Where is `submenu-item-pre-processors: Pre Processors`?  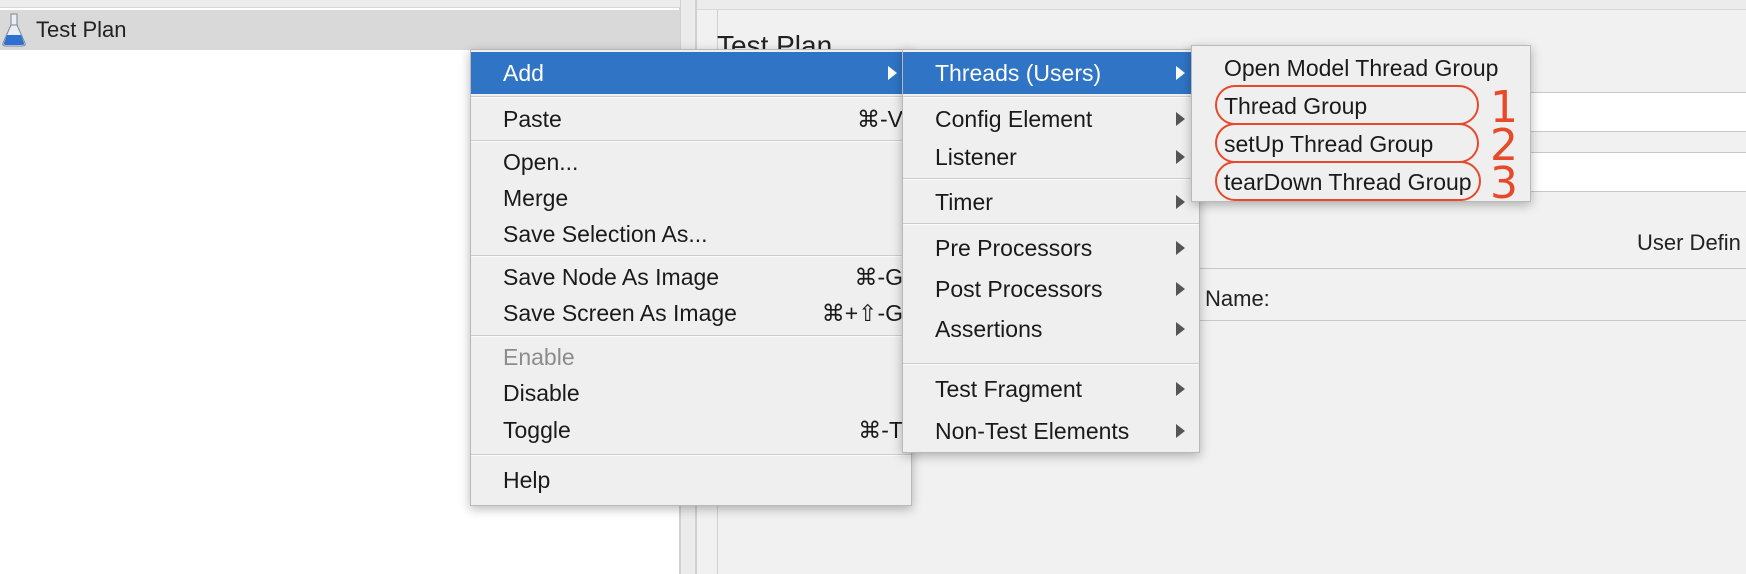
submenu-item-pre-processors: Pre Processors is located at coordinates (1051, 248).